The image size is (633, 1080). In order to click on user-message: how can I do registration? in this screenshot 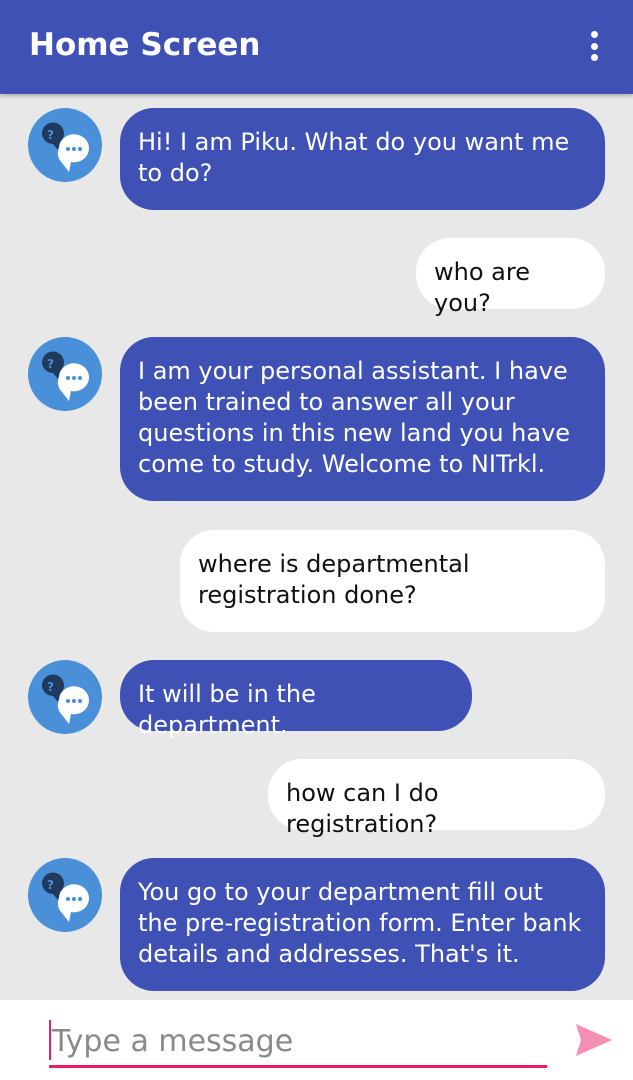, I will do `click(436, 798)`.